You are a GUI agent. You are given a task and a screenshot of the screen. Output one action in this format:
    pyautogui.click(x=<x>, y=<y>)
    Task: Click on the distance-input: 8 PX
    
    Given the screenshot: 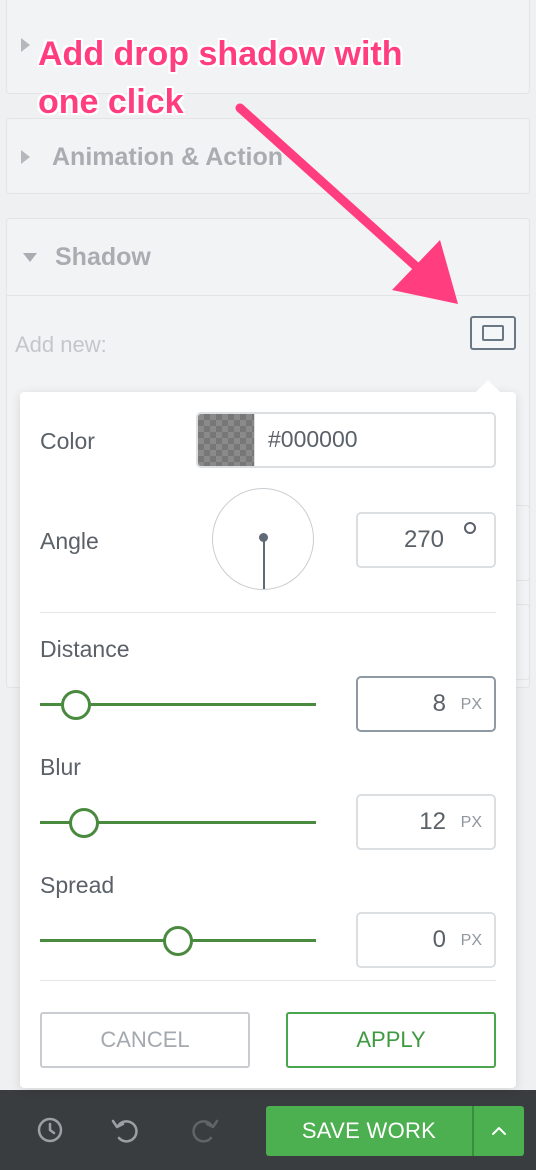 What is the action you would take?
    pyautogui.click(x=426, y=704)
    